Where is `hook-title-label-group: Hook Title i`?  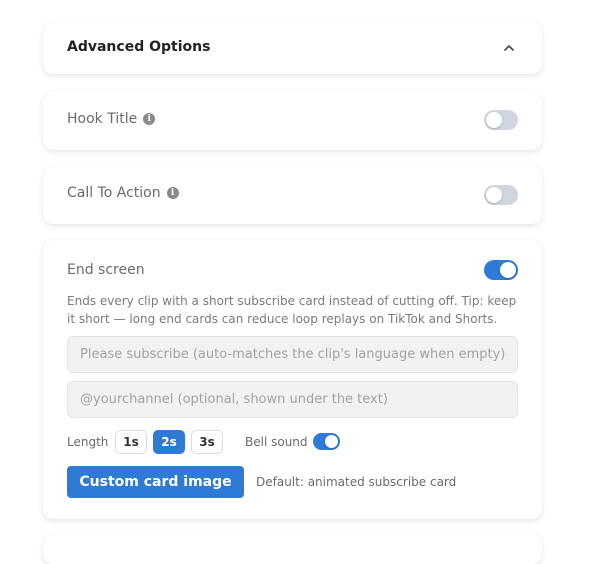
hook-title-label-group: Hook Title i is located at coordinates (111, 119).